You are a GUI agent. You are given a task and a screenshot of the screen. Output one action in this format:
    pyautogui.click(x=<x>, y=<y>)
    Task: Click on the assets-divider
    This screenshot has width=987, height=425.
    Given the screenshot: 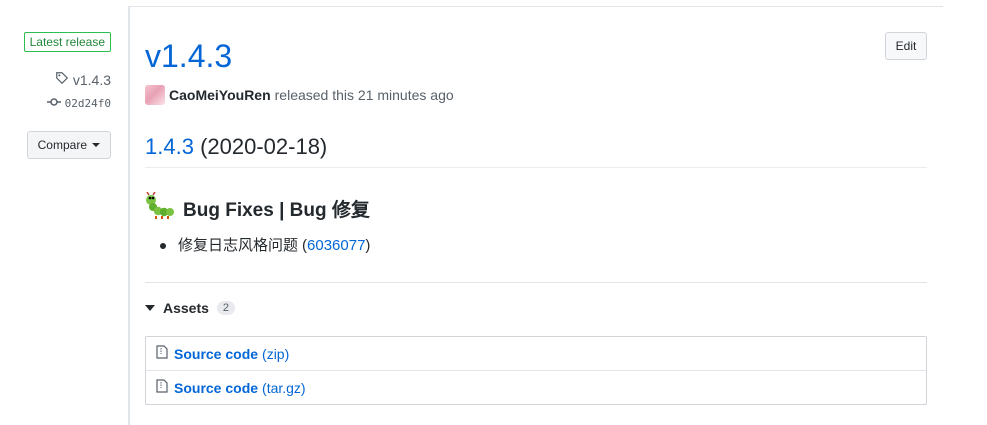 What is the action you would take?
    pyautogui.click(x=536, y=282)
    